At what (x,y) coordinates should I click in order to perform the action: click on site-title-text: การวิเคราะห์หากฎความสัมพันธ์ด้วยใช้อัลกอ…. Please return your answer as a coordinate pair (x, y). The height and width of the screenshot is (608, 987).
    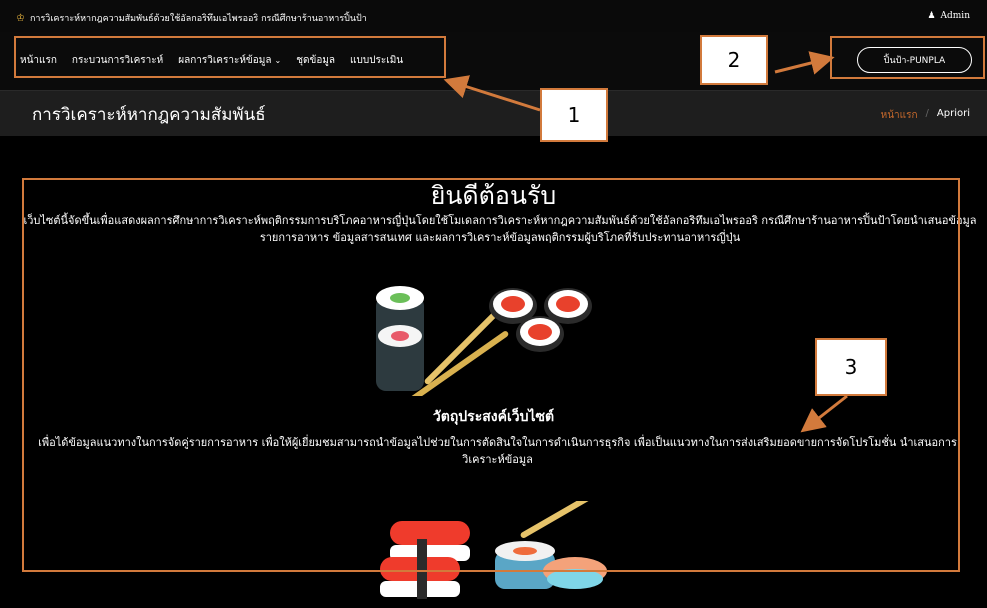
    Looking at the image, I should click on (198, 19).